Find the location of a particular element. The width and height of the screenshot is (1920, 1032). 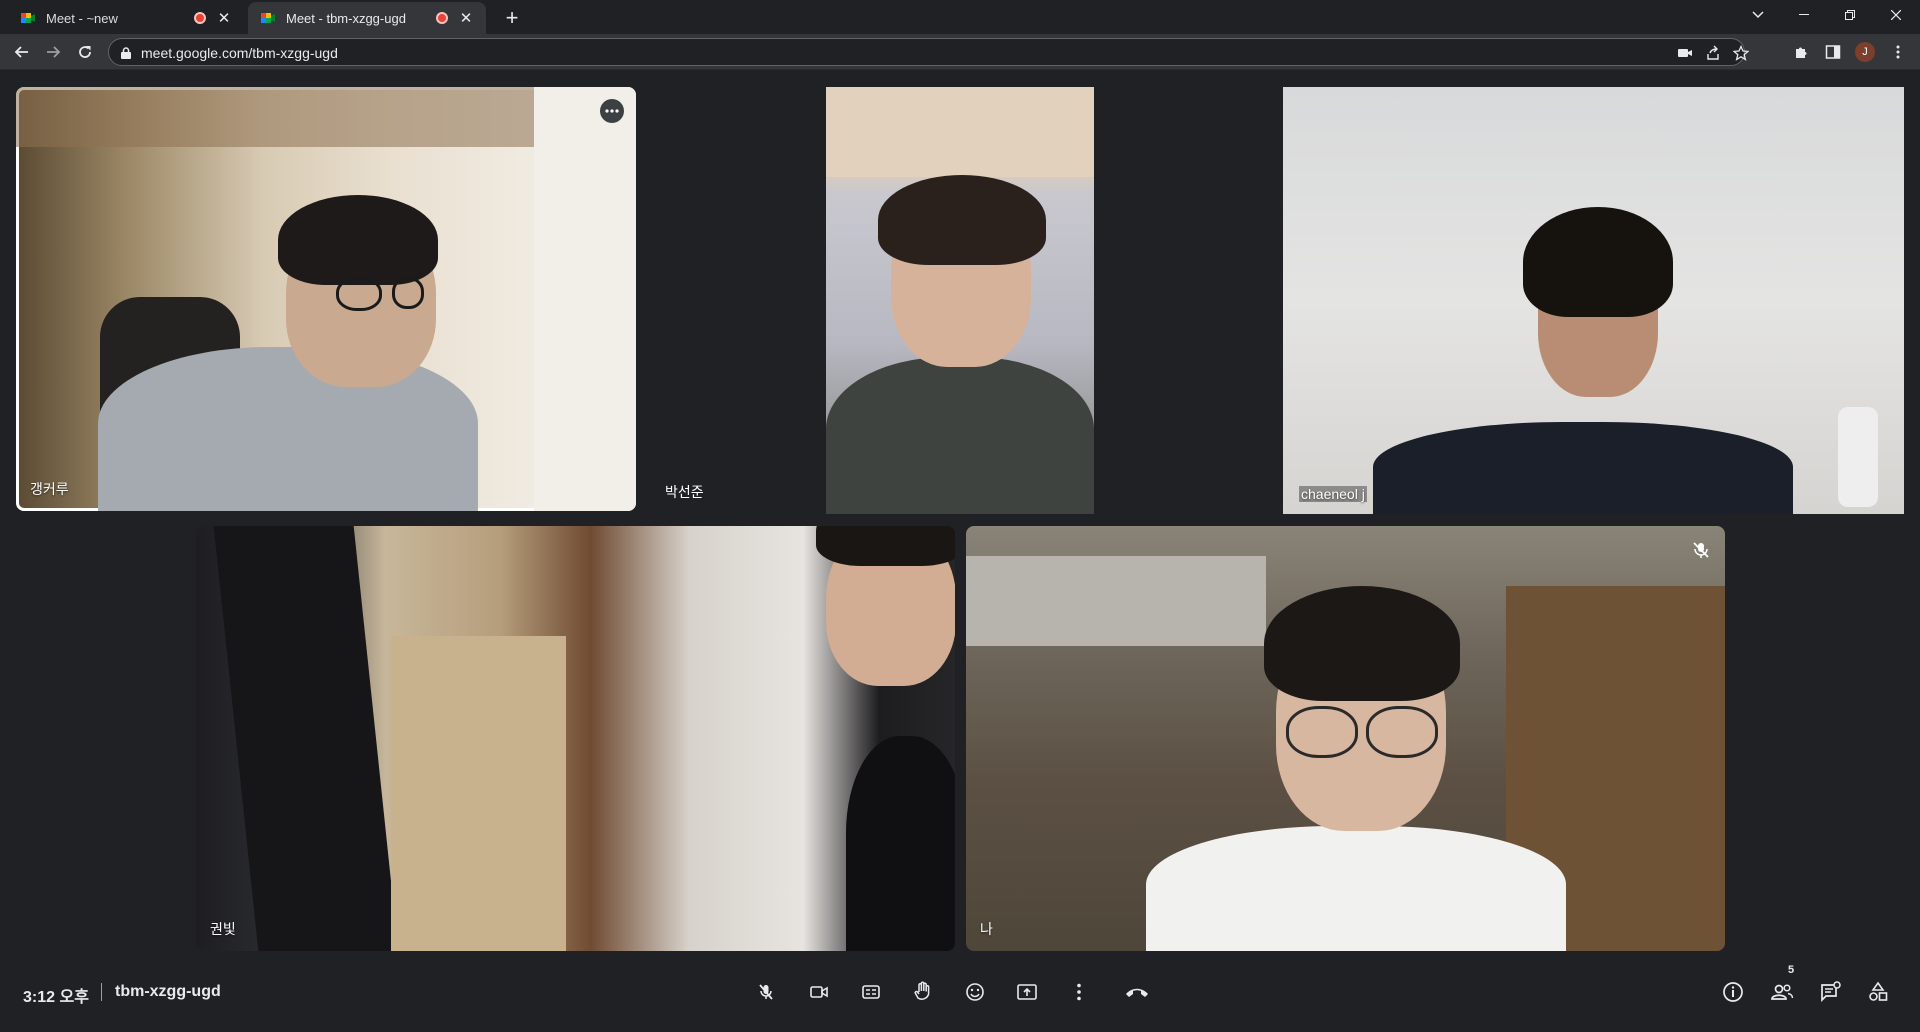

captions-button is located at coordinates (871, 992).